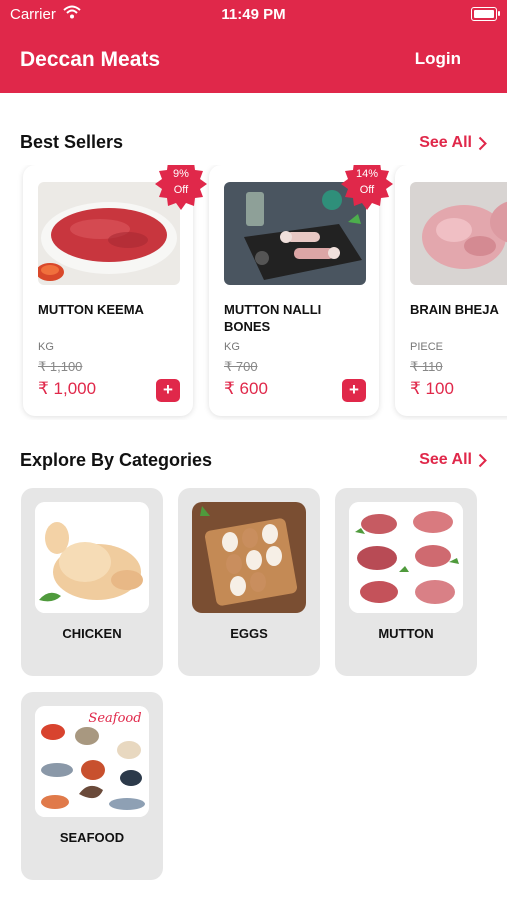 Image resolution: width=507 pixels, height=900 pixels. I want to click on category-image-mutton, so click(406, 557).